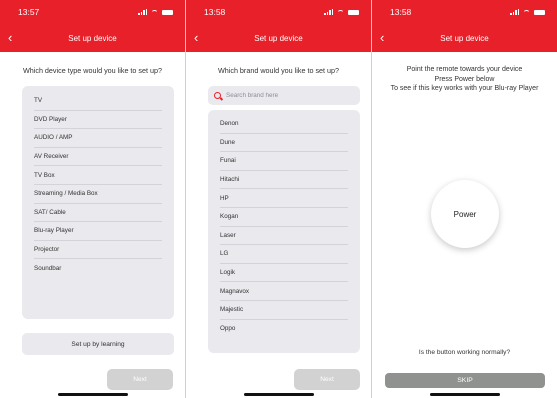 The image size is (557, 398). I want to click on device-type-item: DVD Player, so click(98, 120).